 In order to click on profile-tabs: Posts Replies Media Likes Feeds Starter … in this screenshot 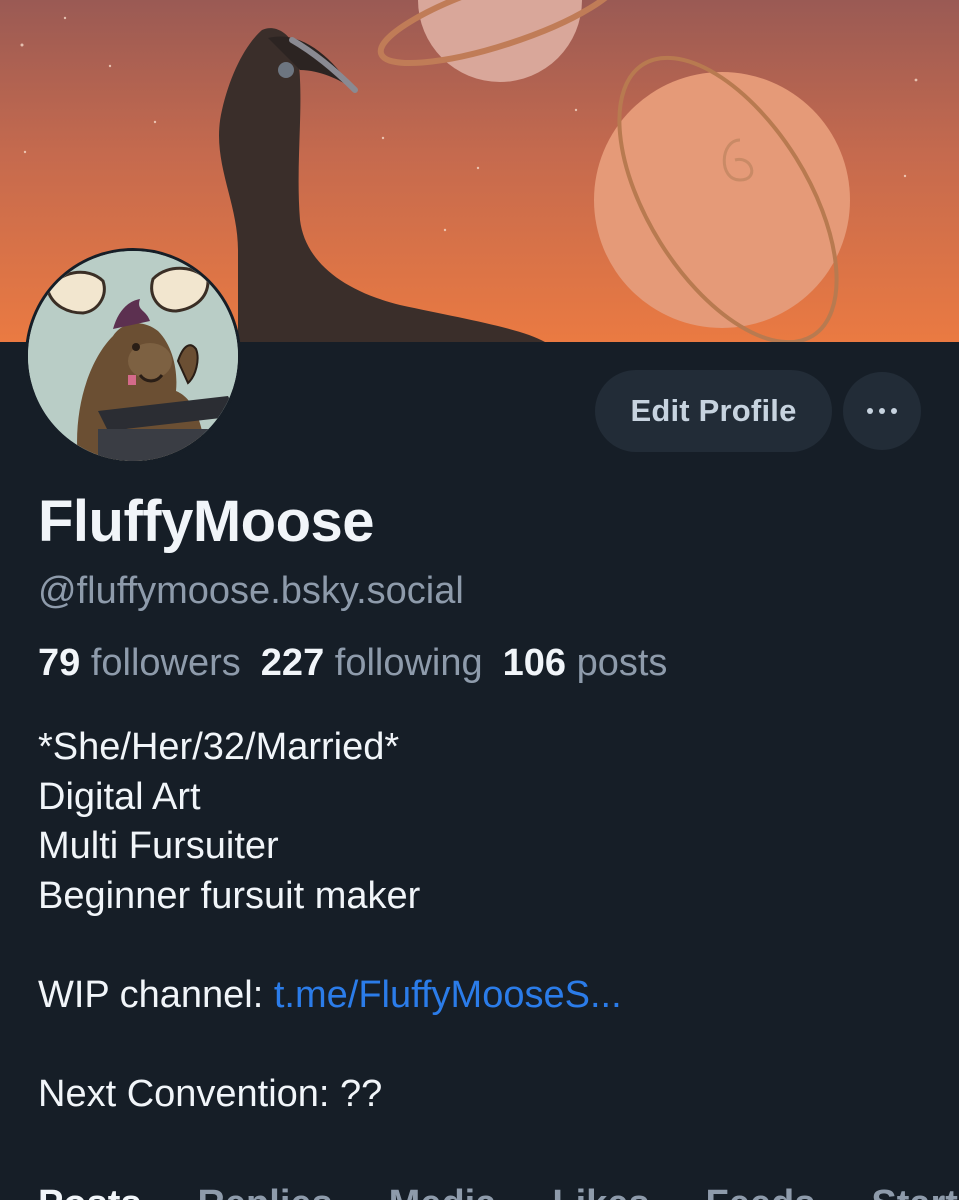, I will do `click(498, 1191)`.